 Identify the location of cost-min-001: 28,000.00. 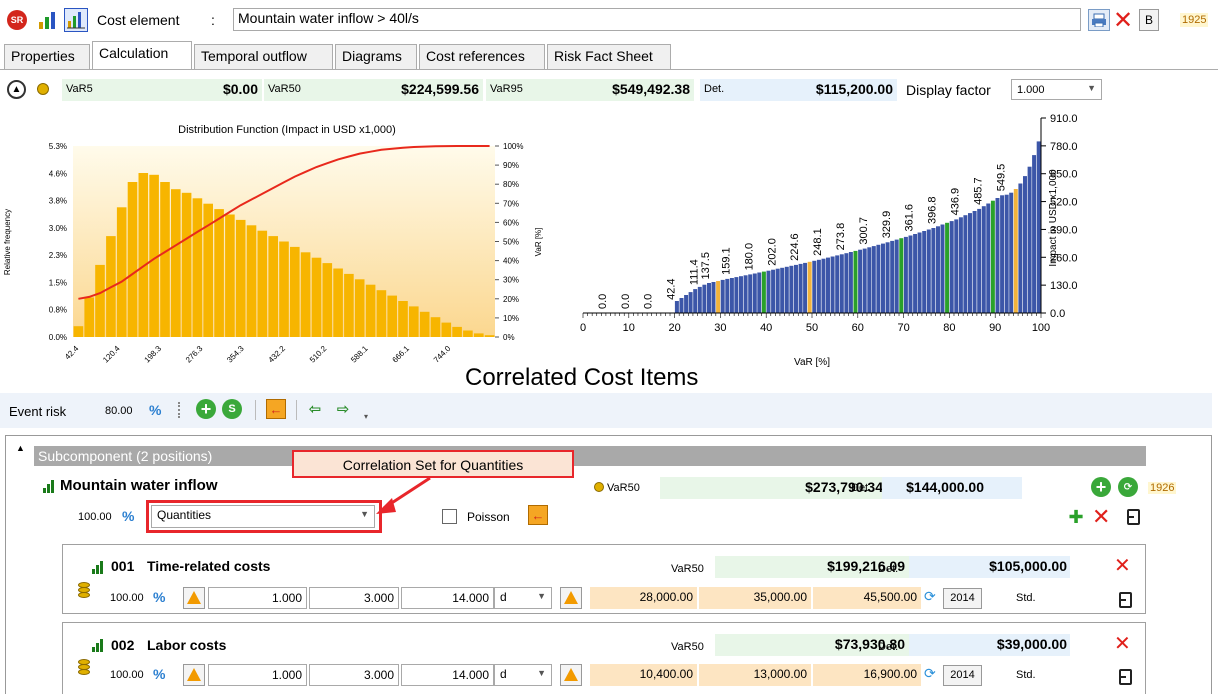
(643, 598).